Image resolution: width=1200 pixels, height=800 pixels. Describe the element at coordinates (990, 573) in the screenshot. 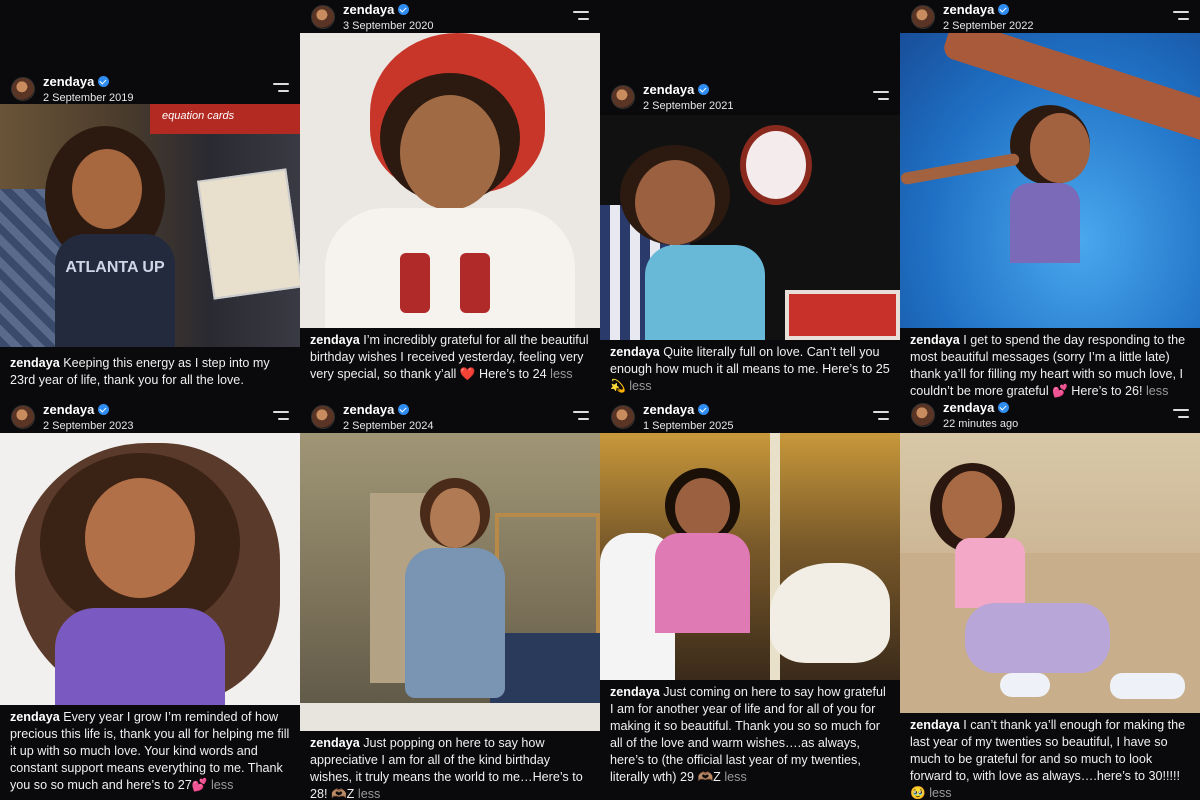

I see `pink-top` at that location.